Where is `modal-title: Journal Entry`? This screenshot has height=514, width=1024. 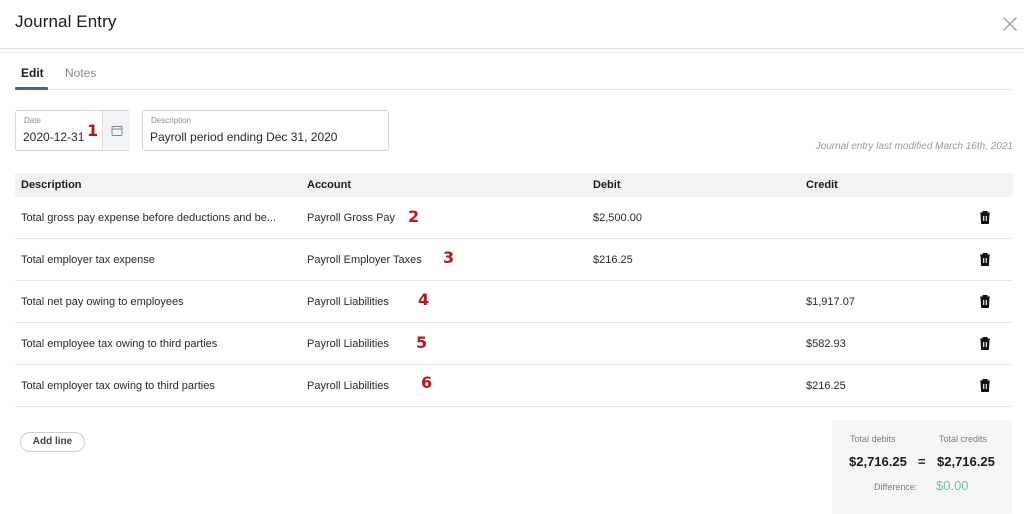
modal-title: Journal Entry is located at coordinates (66, 21).